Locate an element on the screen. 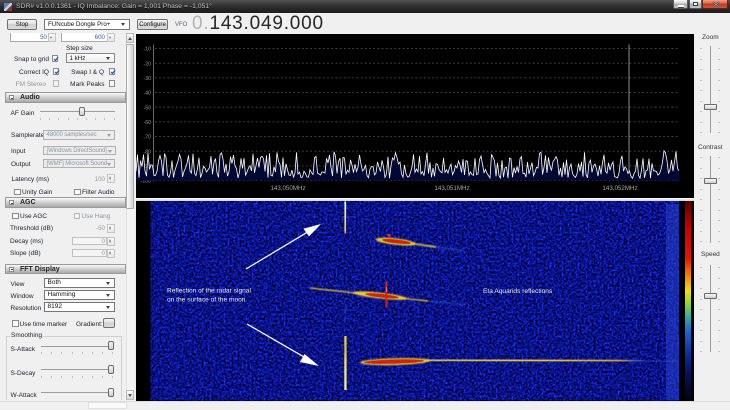 The height and width of the screenshot is (410, 730). svg-text: -80 is located at coordinates (148, 152).